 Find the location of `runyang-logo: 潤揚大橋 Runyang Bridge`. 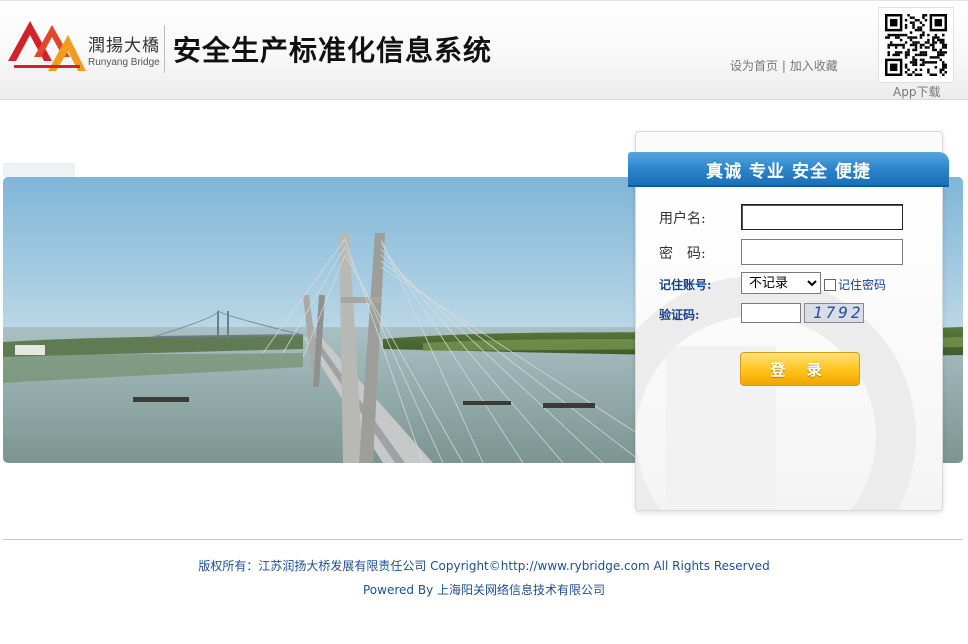

runyang-logo: 潤揚大橋 Runyang Bridge is located at coordinates (84, 46).